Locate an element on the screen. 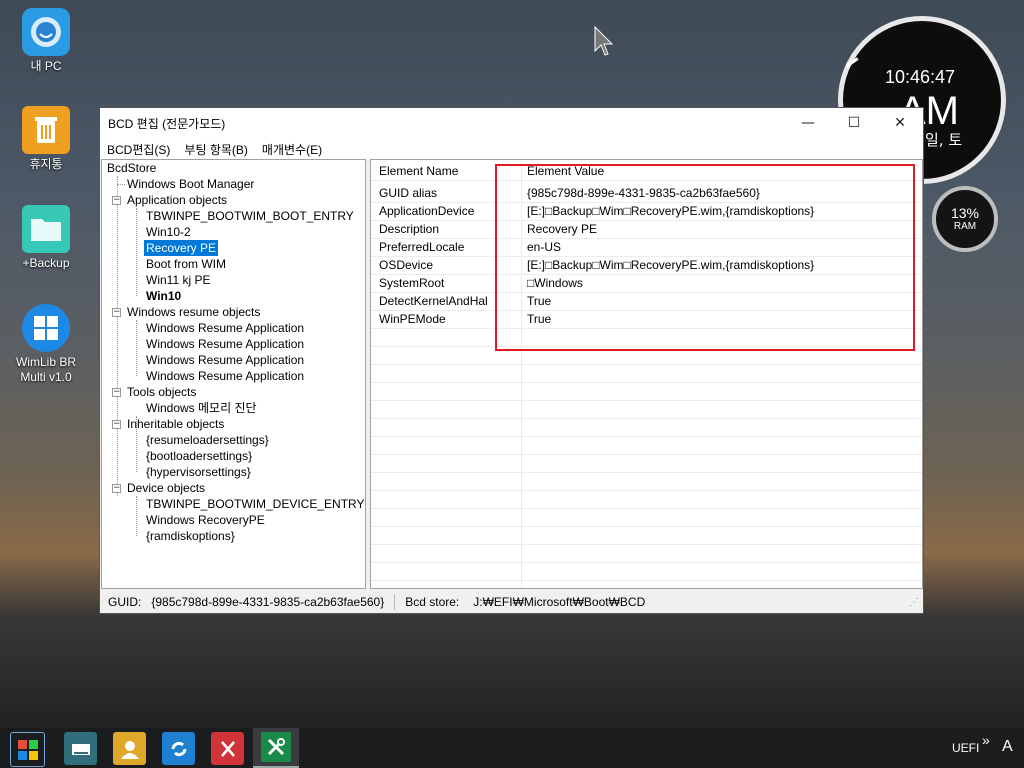 The height and width of the screenshot is (768, 1024). taskbar-drive-app is located at coordinates (80, 748).